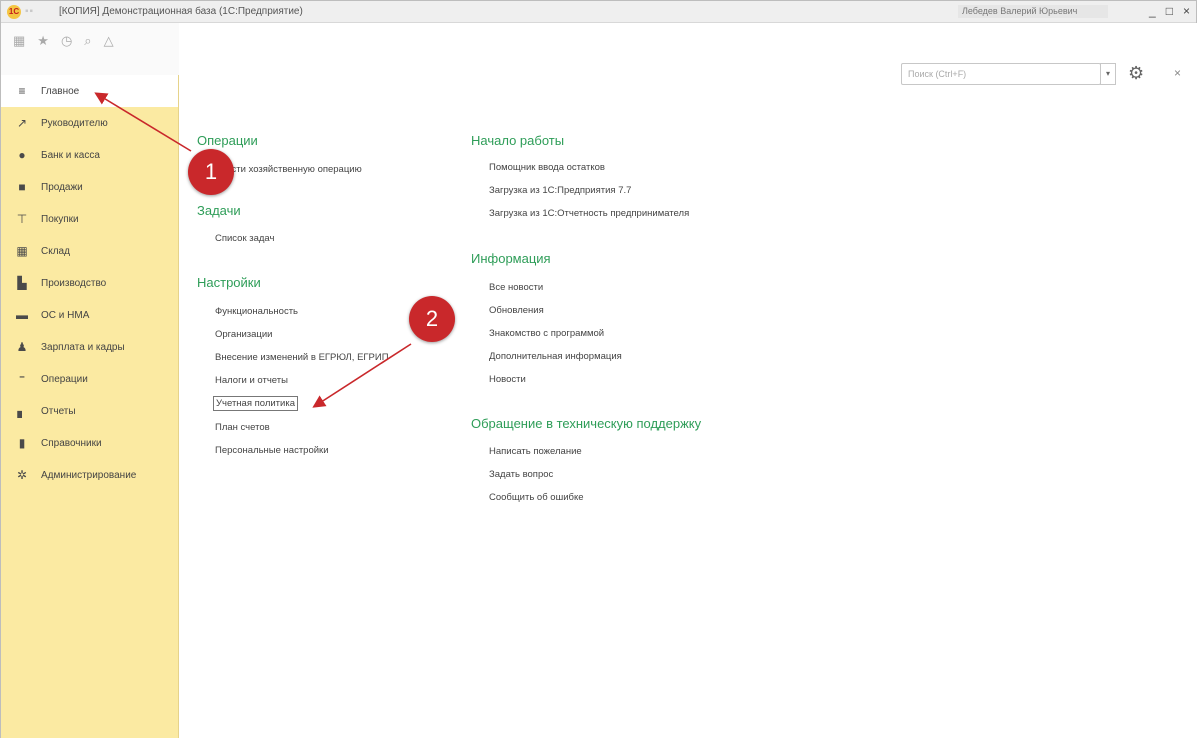  I want to click on sidebar-item-label: Зарплата и кадры, so click(83, 347).